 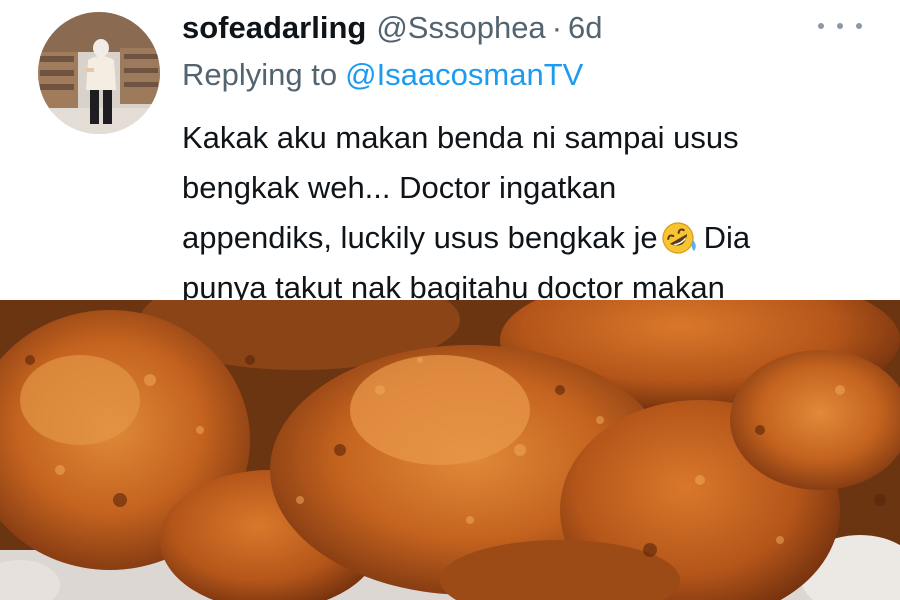 I want to click on replying-prefix: Replying to, so click(x=260, y=74).